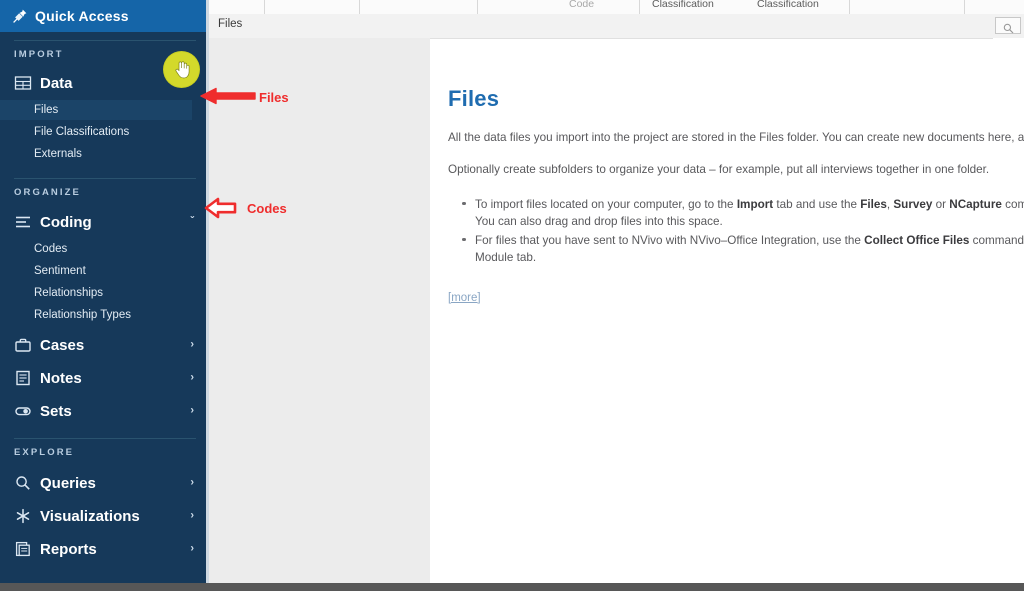 The image size is (1024, 591). Describe the element at coordinates (61, 378) in the screenshot. I see `sidebar-item-notes-label: Notes` at that location.